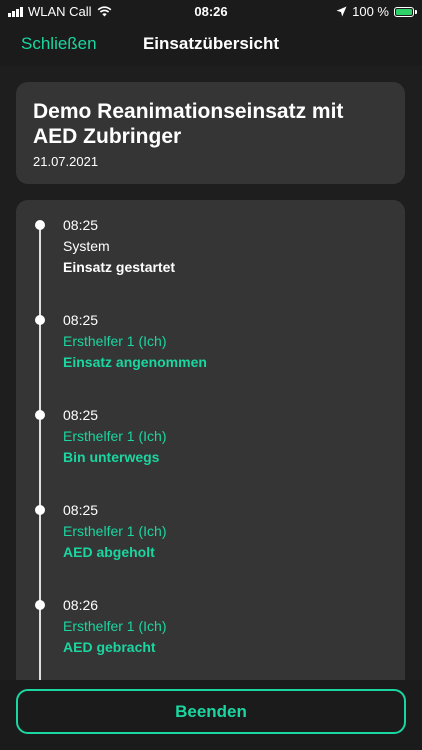 This screenshot has width=422, height=750. I want to click on status-right: 100 %, so click(376, 11).